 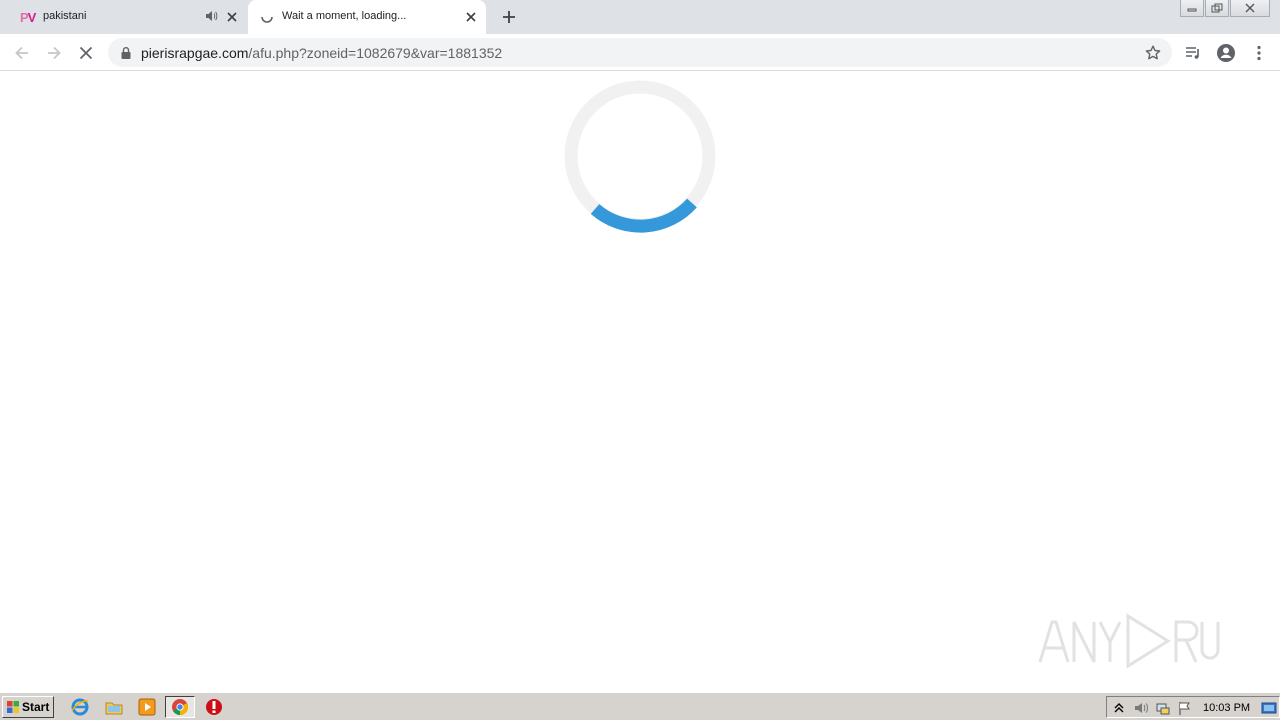 What do you see at coordinates (640, 156) in the screenshot?
I see `loading-spinner` at bounding box center [640, 156].